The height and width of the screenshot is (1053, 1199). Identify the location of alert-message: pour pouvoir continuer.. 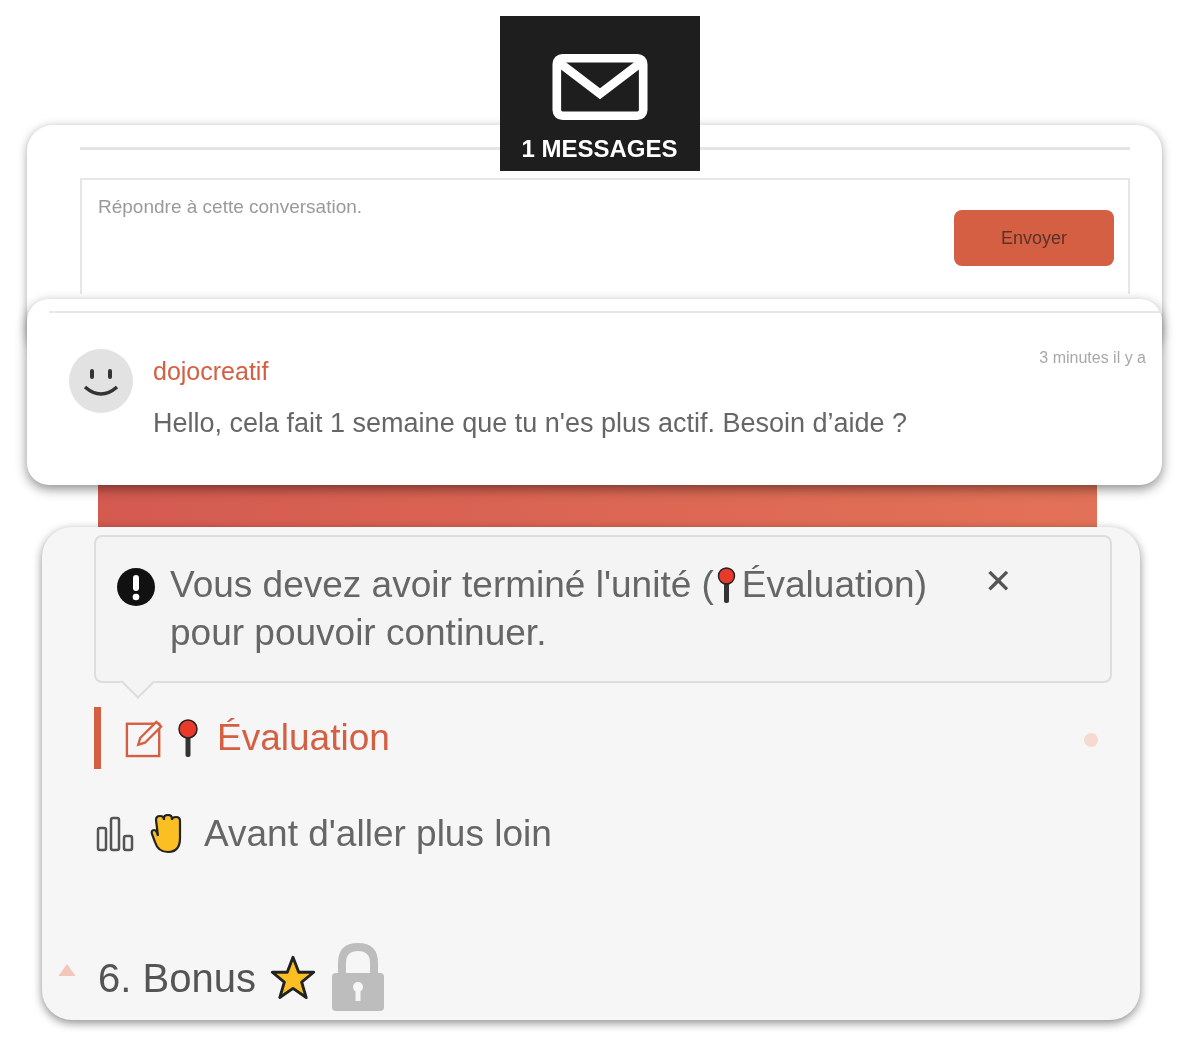
(358, 633).